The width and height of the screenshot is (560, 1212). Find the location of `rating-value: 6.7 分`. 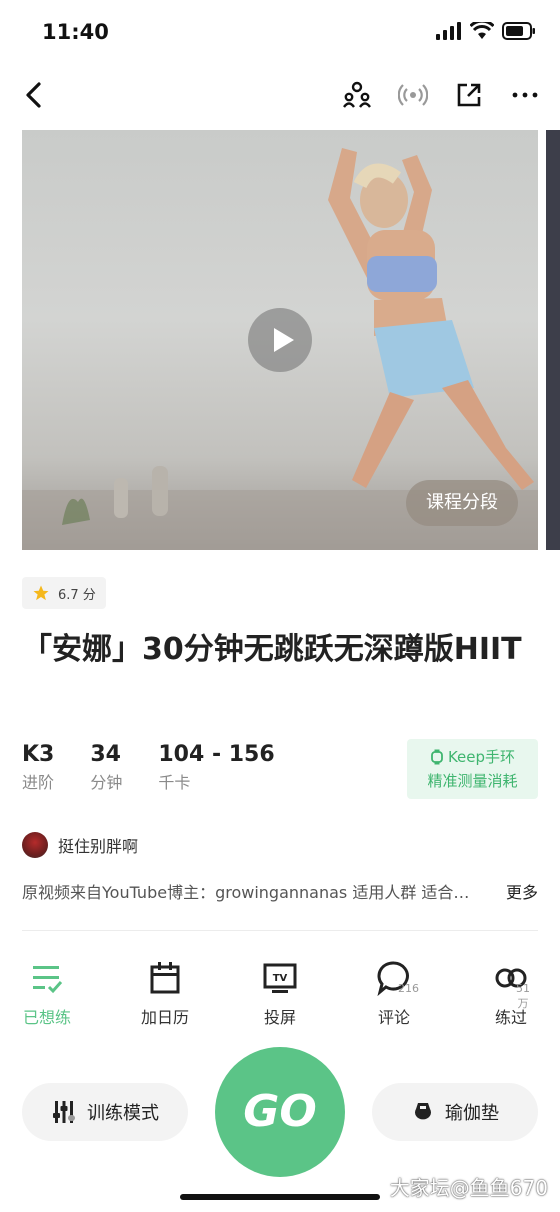

rating-value: 6.7 分 is located at coordinates (77, 595).